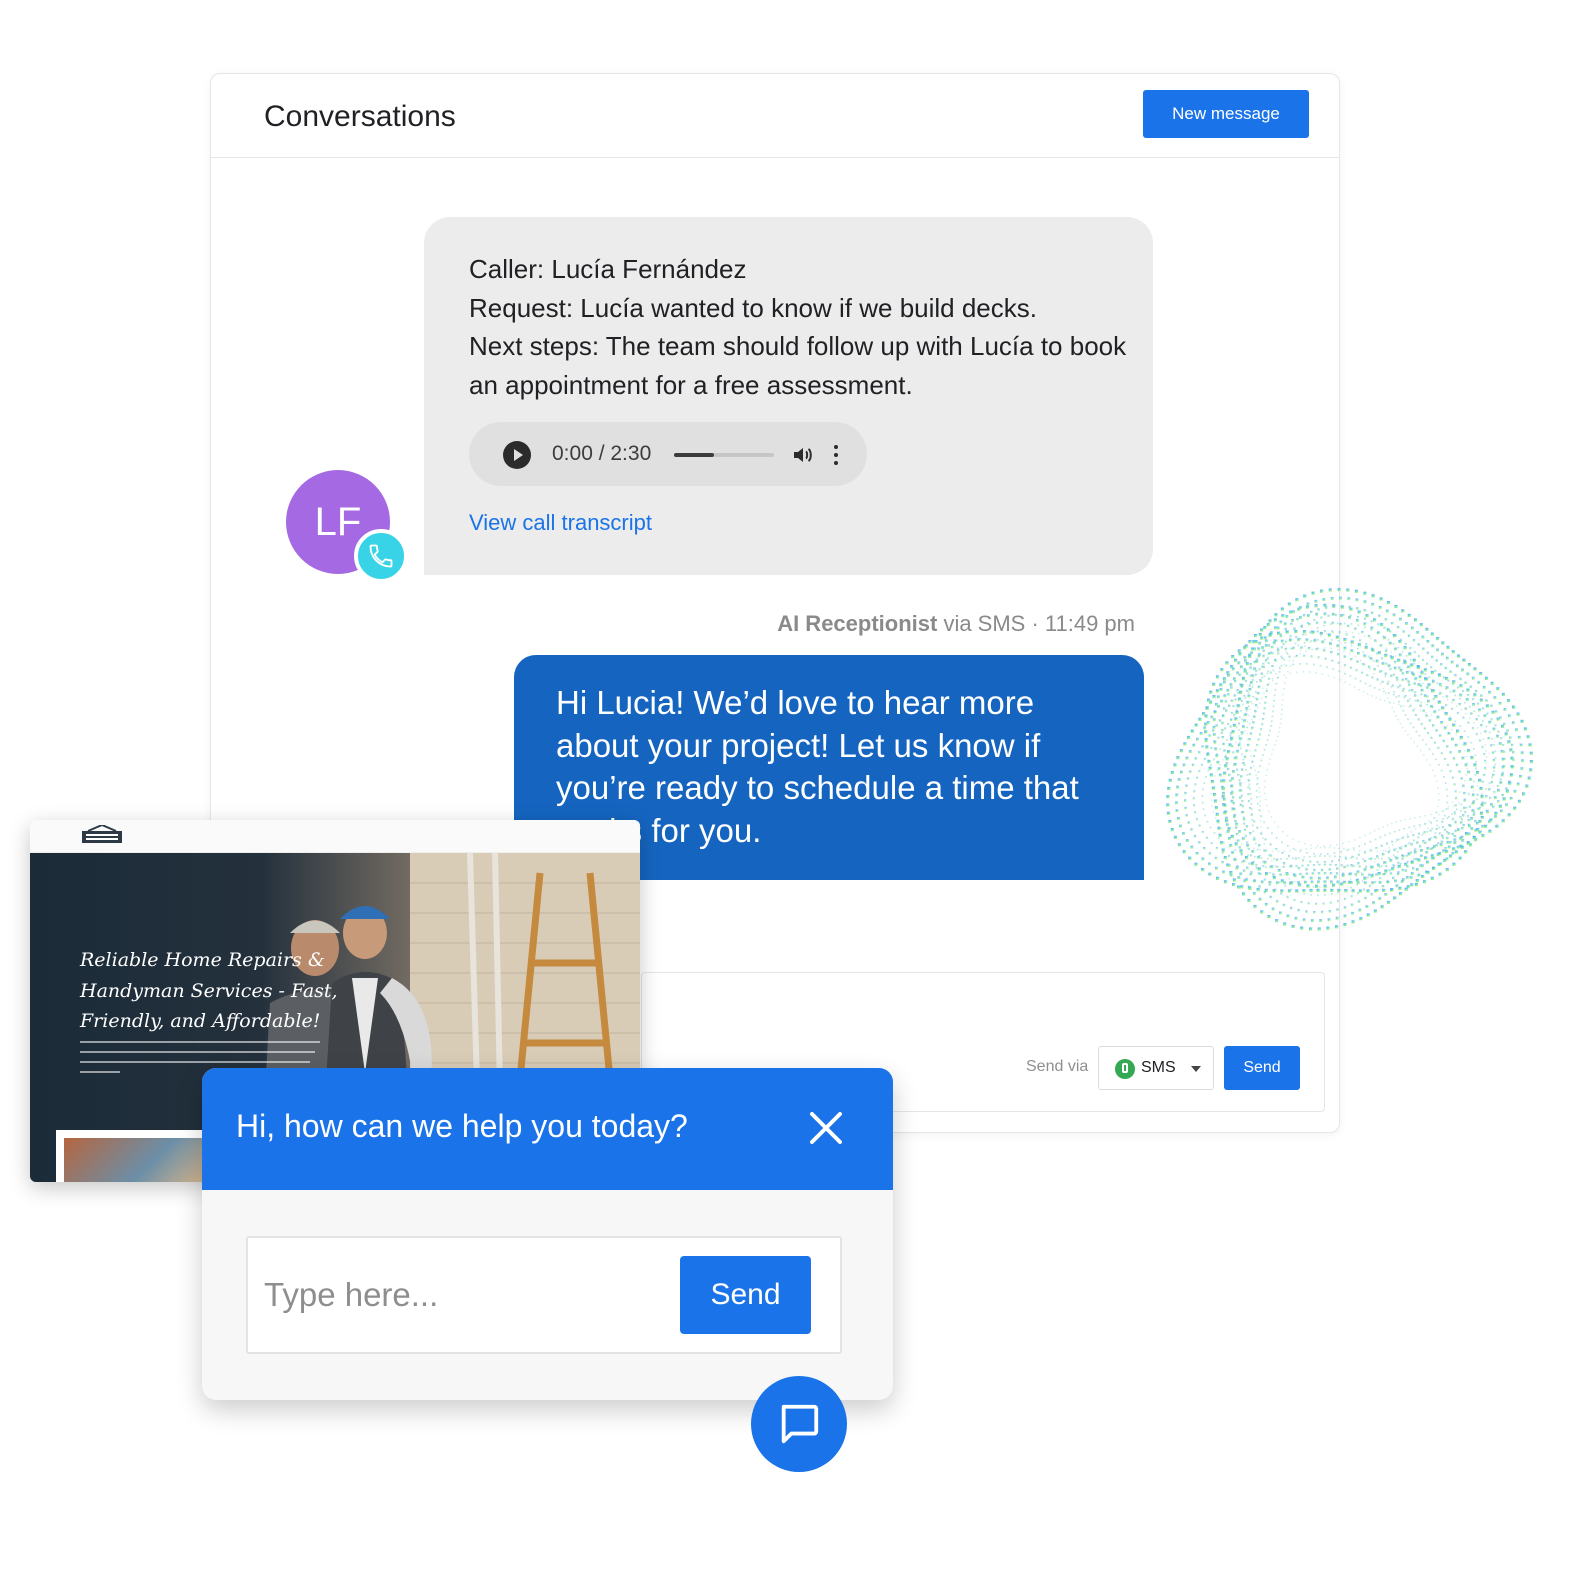 This screenshot has width=1571, height=1571. What do you see at coordinates (464, 1295) in the screenshot?
I see `chat-message-input` at bounding box center [464, 1295].